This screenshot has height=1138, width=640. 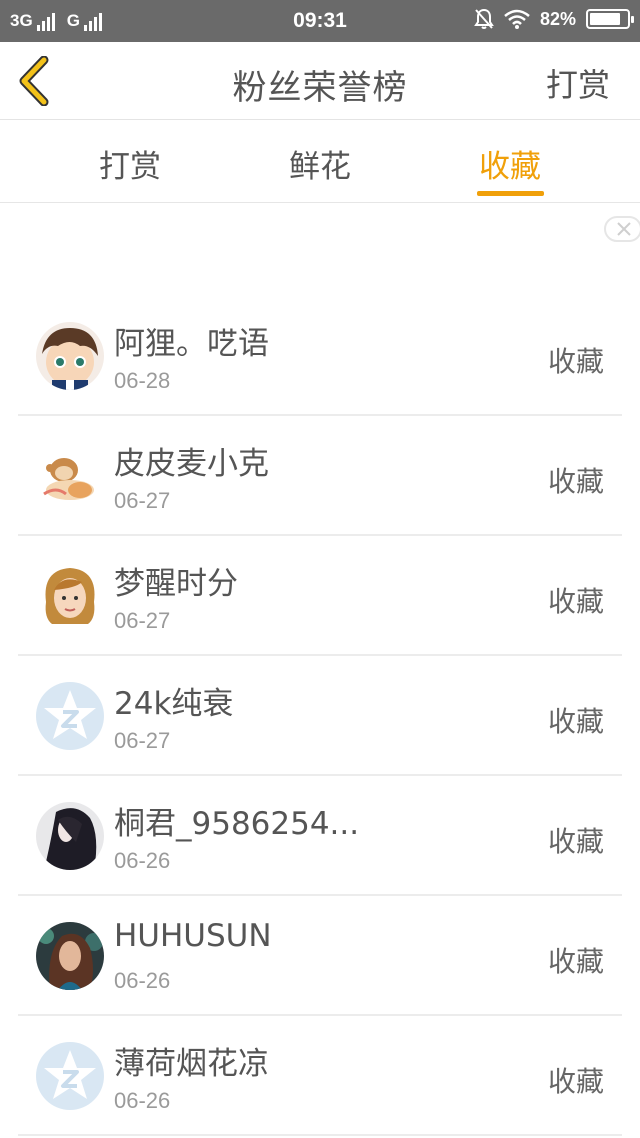 I want to click on status-bar: 3G G 09:31 82%, so click(x=320, y=21).